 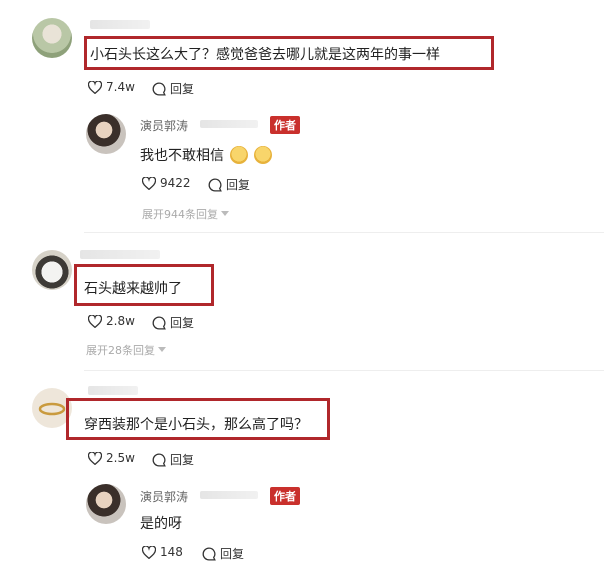 I want to click on like-button: 148, so click(x=162, y=552).